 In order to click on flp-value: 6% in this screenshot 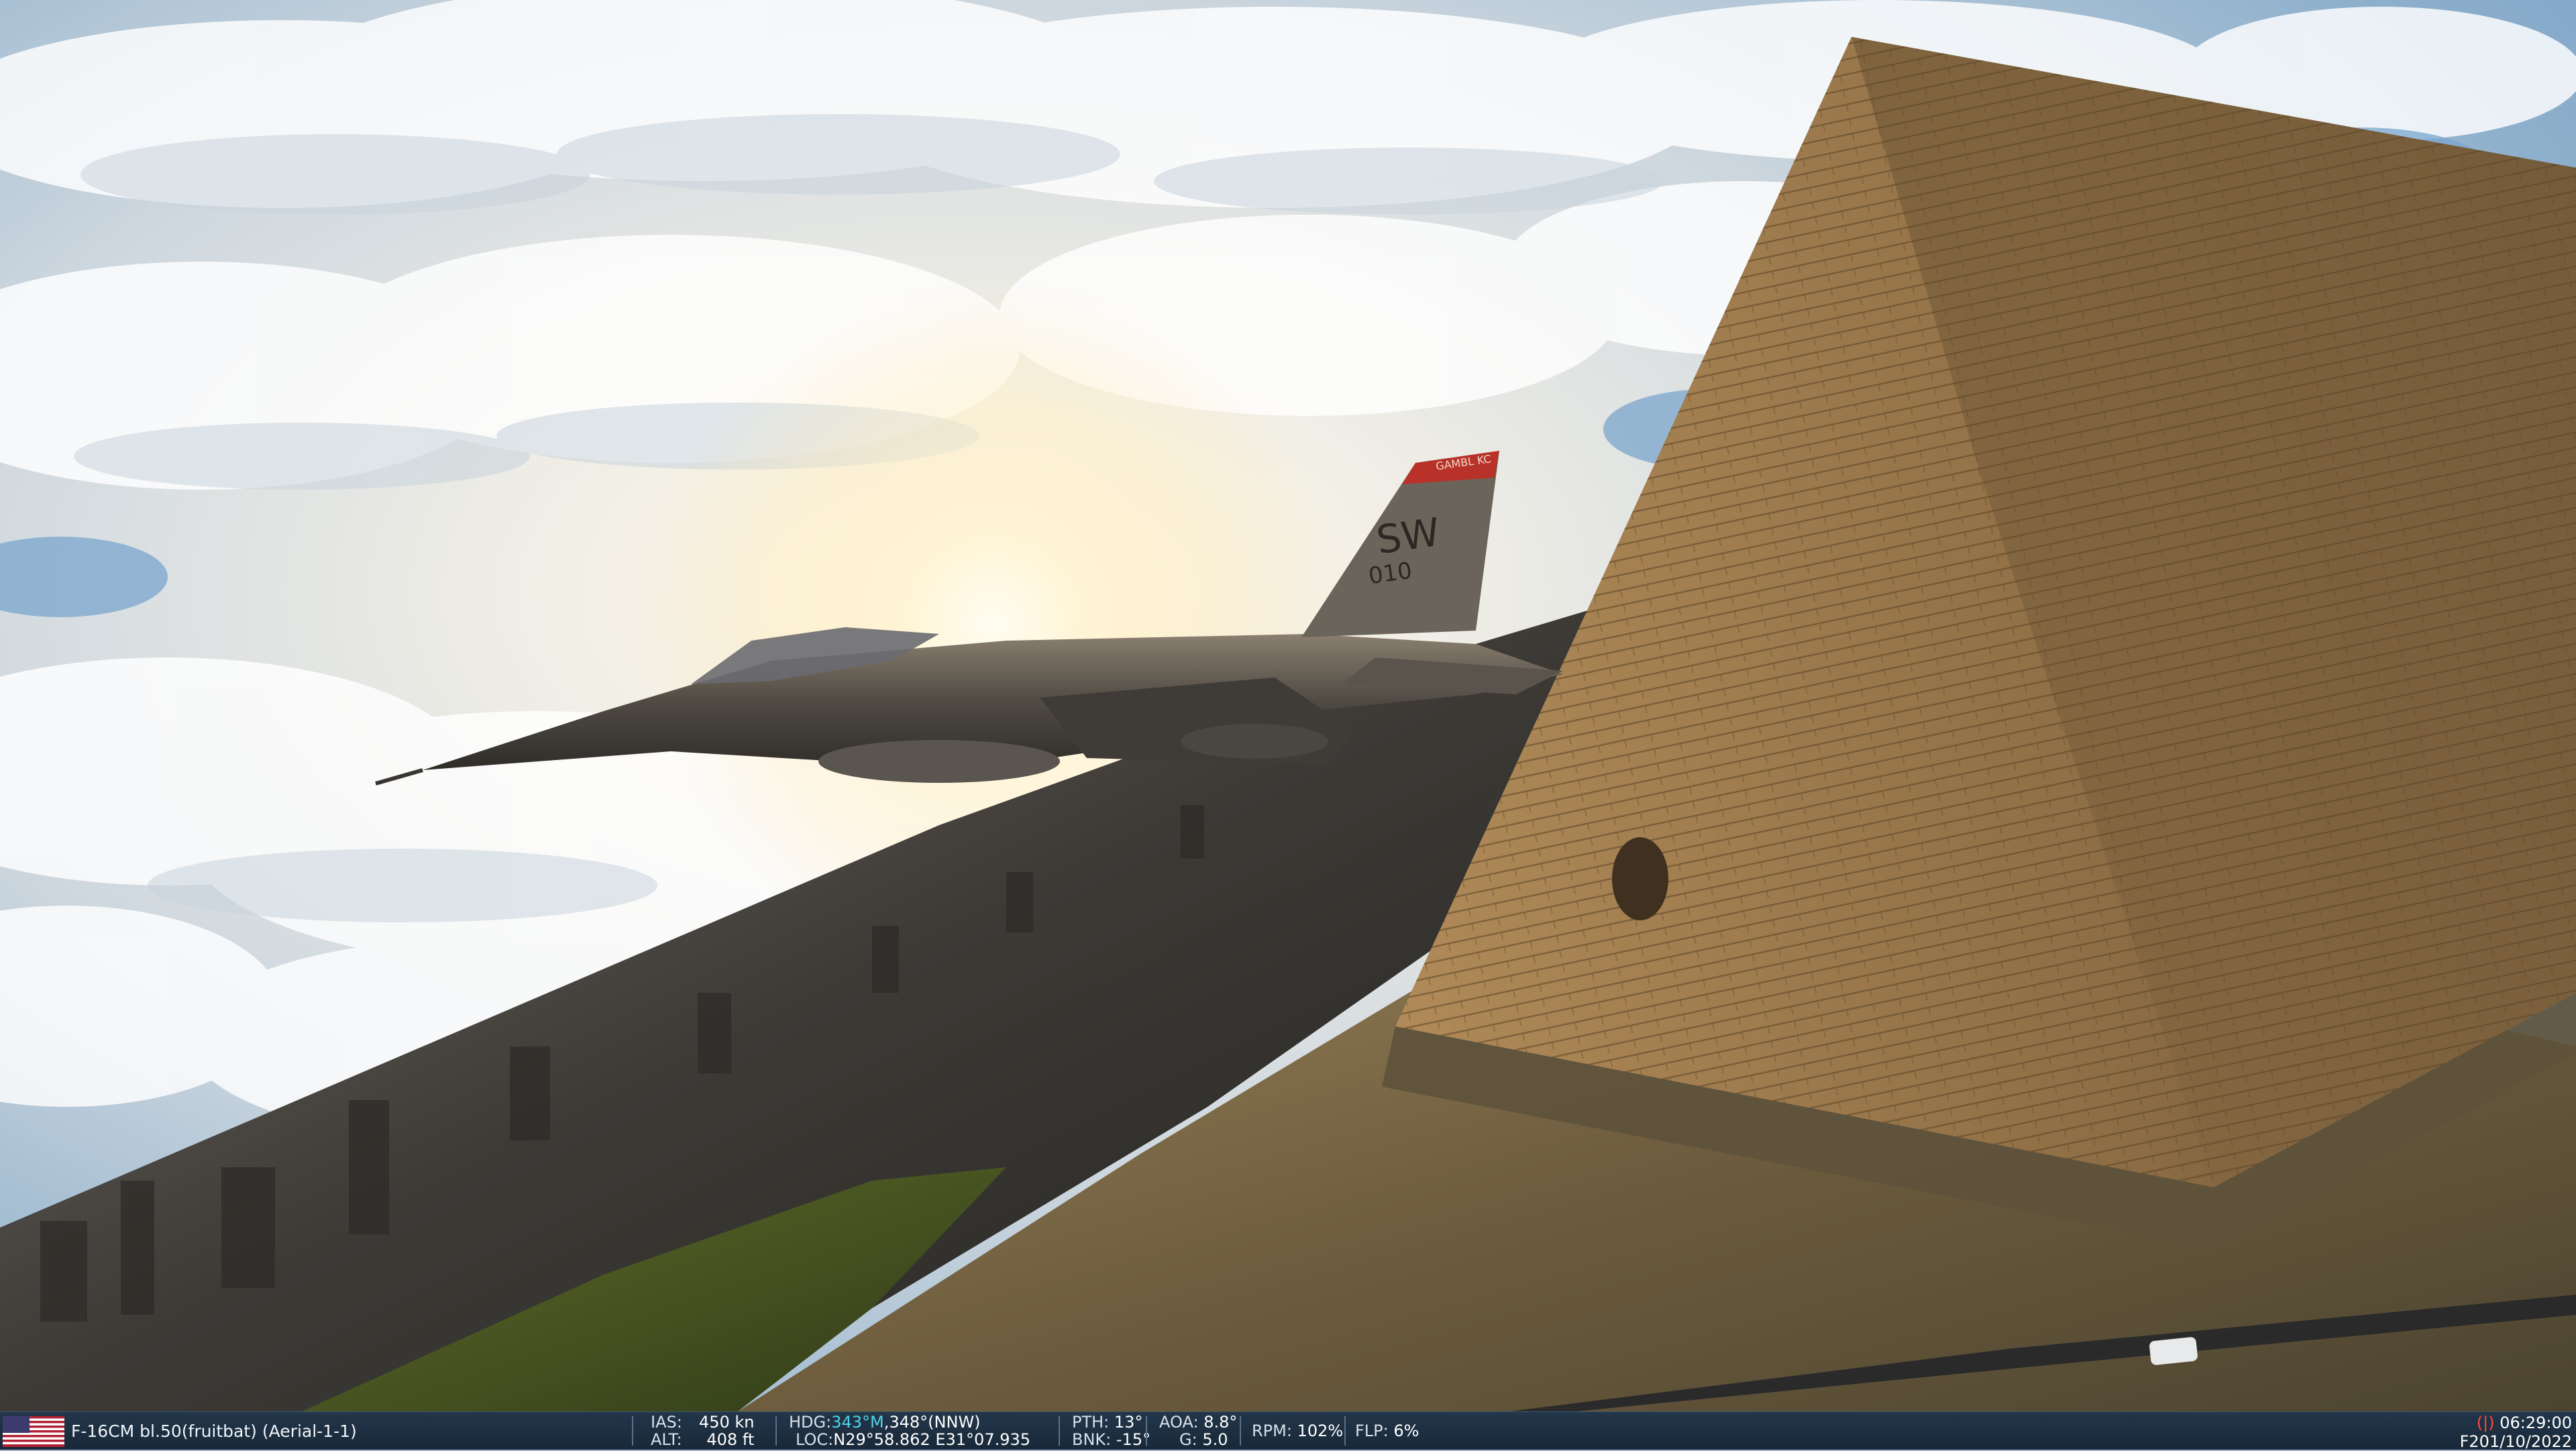, I will do `click(1406, 1430)`.